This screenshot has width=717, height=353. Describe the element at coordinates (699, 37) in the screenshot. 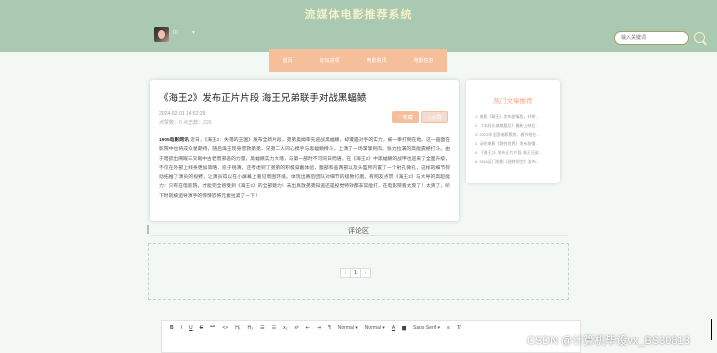

I see `search-icon` at that location.